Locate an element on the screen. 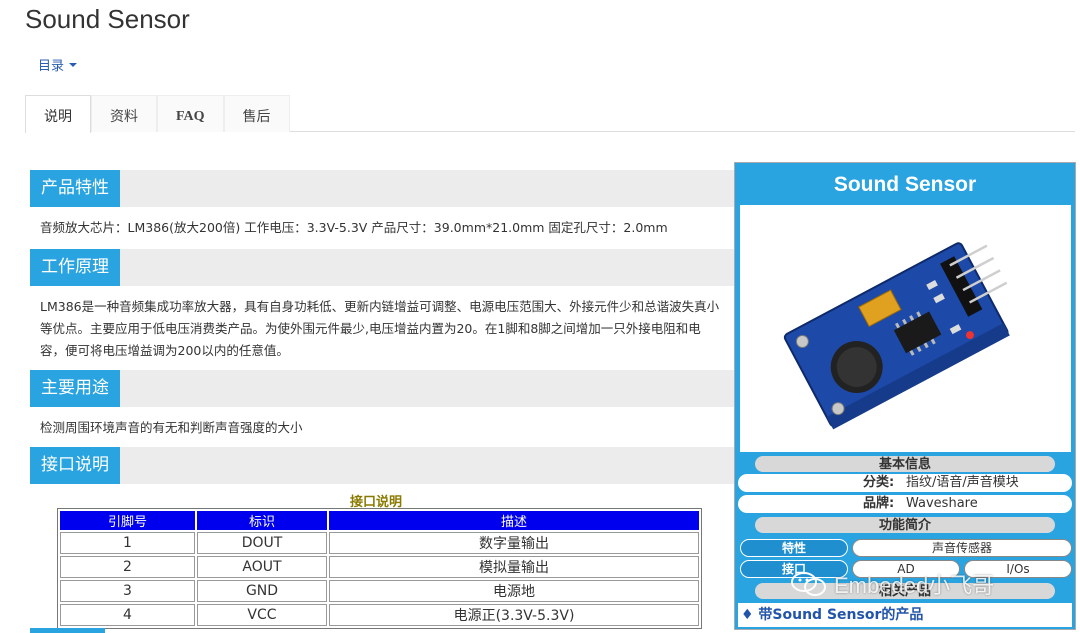  table-row: 4 VCC 电源正(3.3V-5.3V) is located at coordinates (379, 615).